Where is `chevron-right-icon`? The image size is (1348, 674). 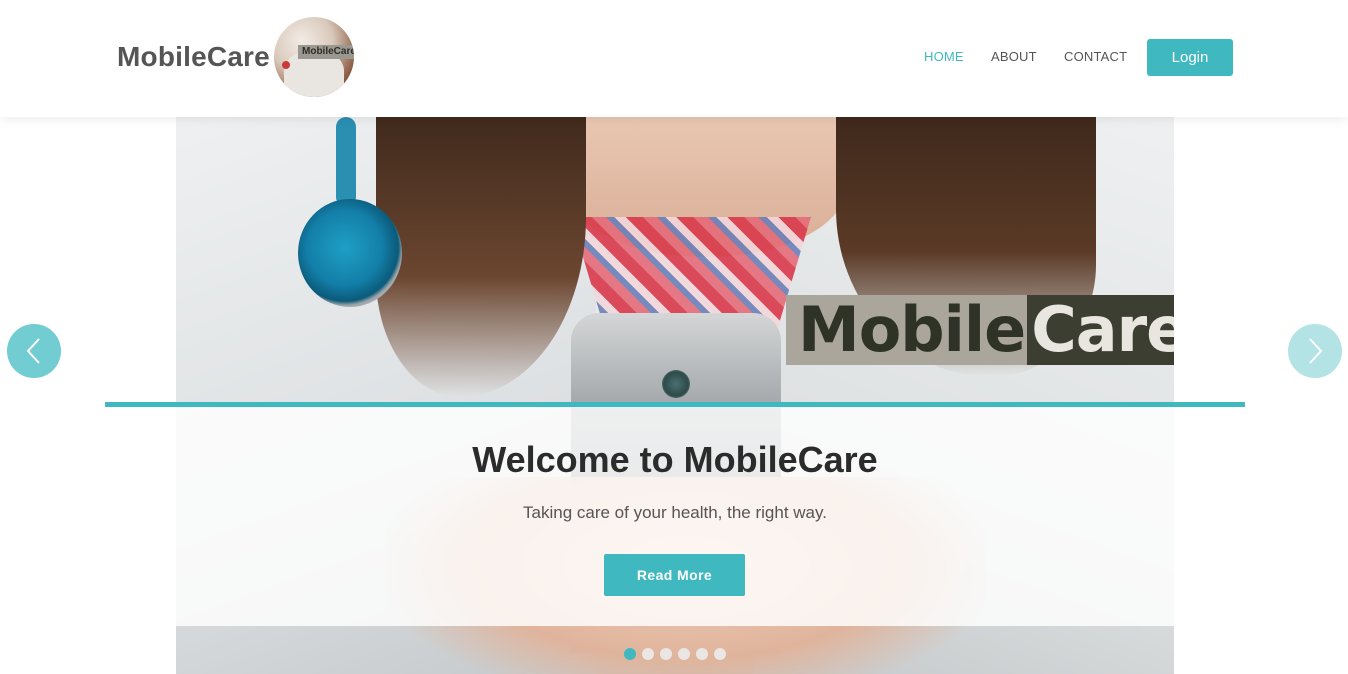
chevron-right-icon is located at coordinates (1316, 351).